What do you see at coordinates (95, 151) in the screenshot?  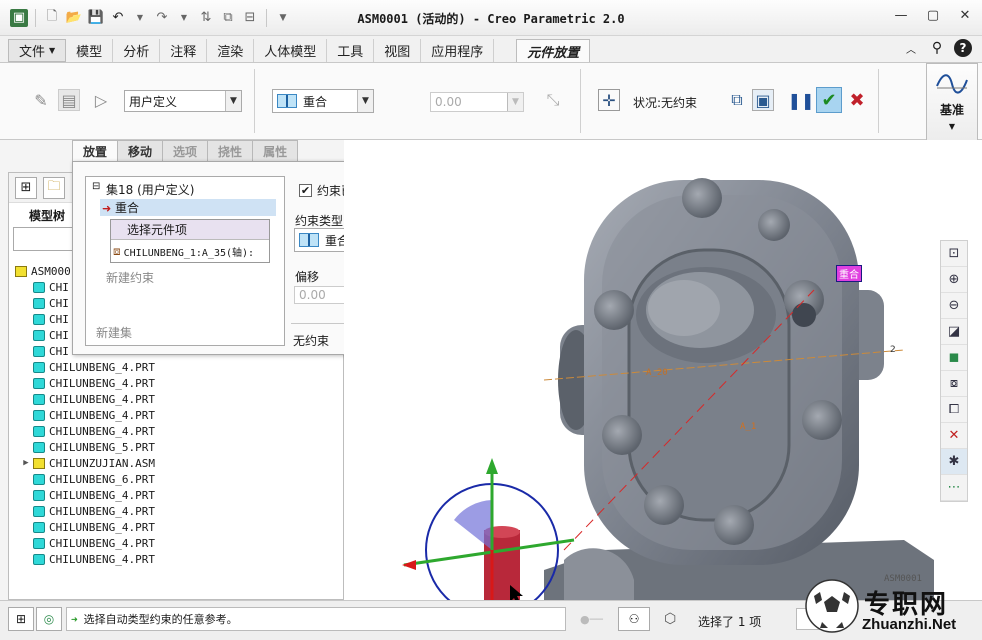 I see `tab-placement: 放置` at bounding box center [95, 151].